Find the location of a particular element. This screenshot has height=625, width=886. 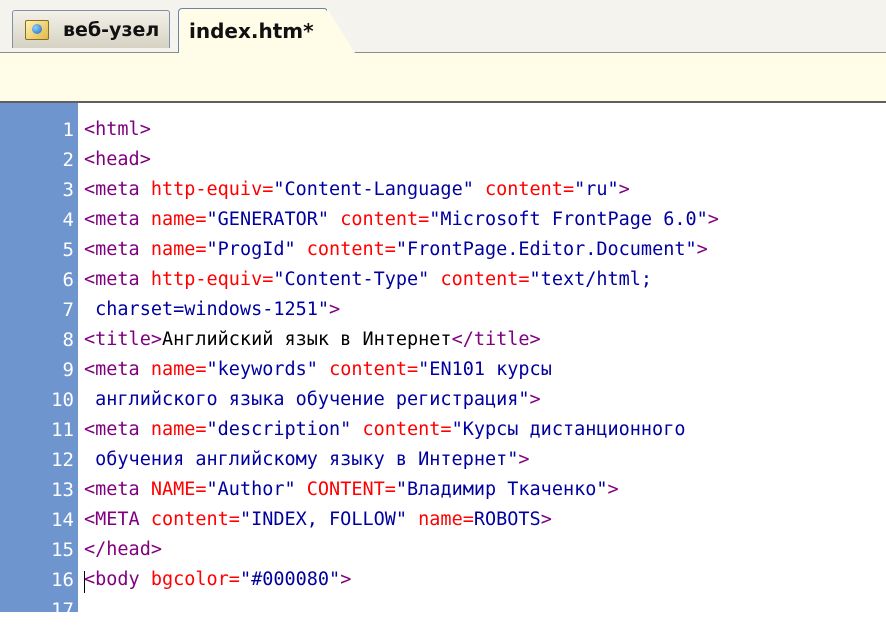

code-line: 7 charset=windows-1251"> is located at coordinates (443, 310).